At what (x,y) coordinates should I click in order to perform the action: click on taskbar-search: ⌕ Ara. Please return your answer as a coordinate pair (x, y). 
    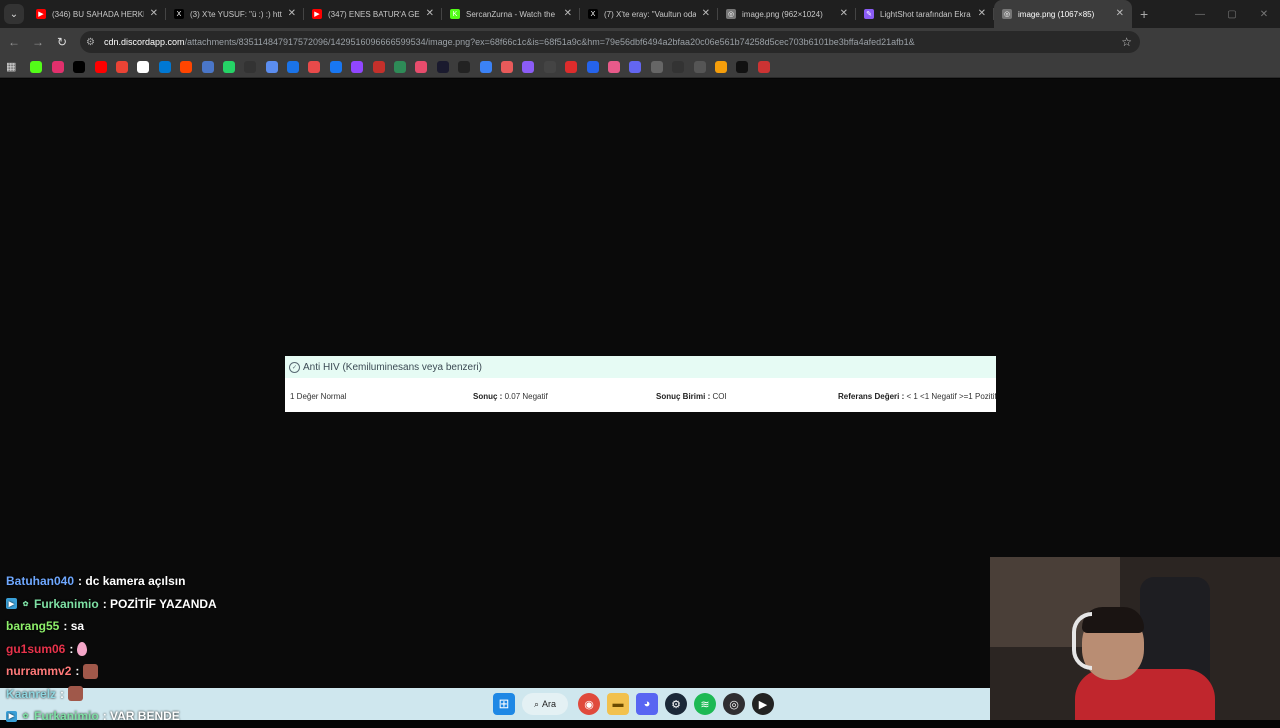
    Looking at the image, I should click on (545, 704).